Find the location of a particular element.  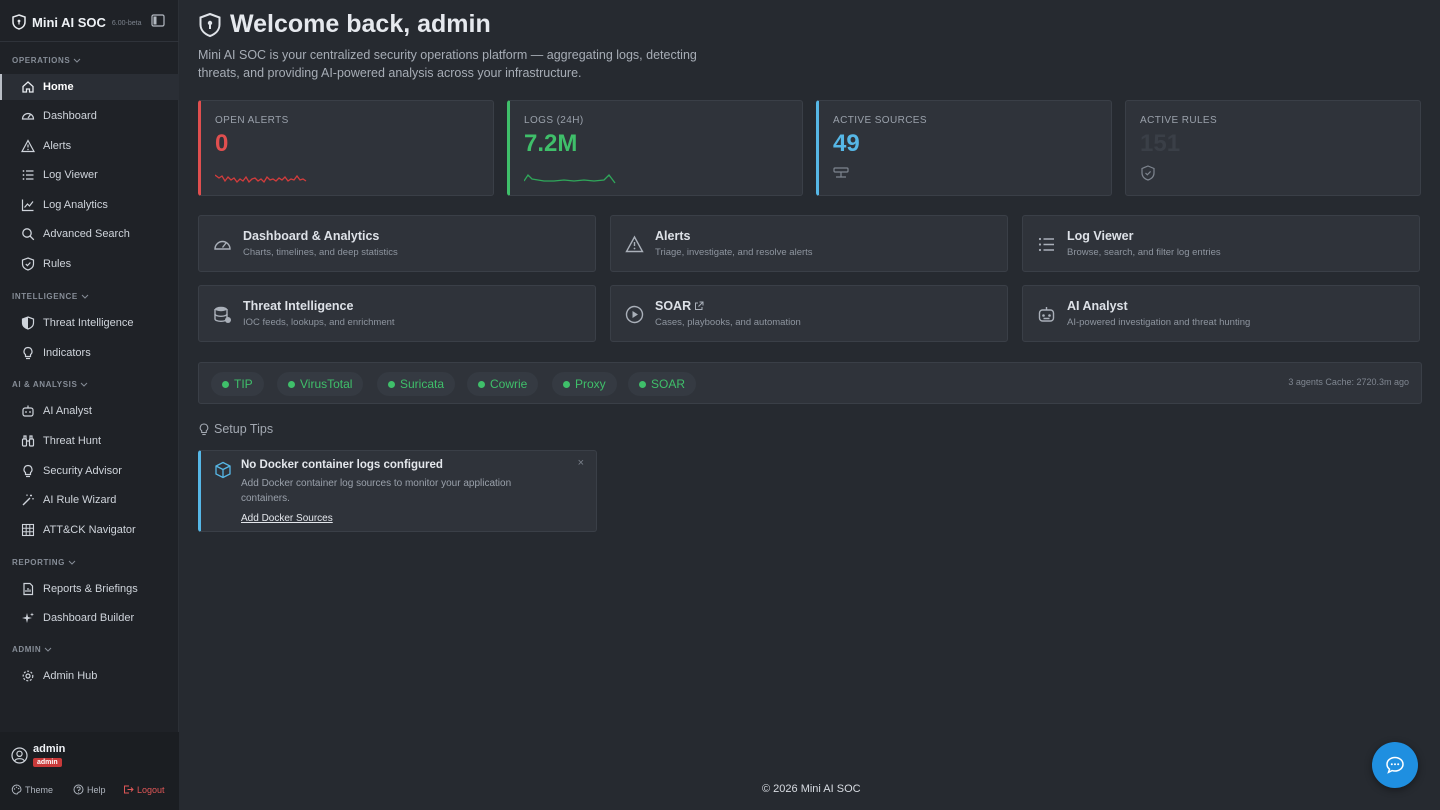

brand-name: Mini AI SOC is located at coordinates (69, 22).